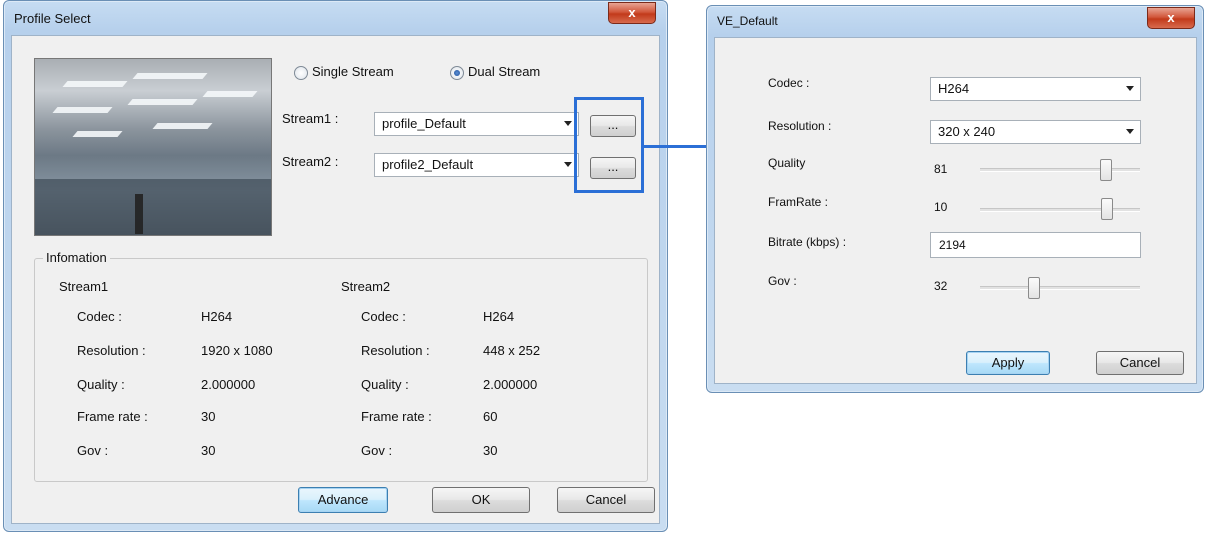 This screenshot has width=1207, height=535. Describe the element at coordinates (1060, 210) in the screenshot. I see `framerate-slider-track` at that location.